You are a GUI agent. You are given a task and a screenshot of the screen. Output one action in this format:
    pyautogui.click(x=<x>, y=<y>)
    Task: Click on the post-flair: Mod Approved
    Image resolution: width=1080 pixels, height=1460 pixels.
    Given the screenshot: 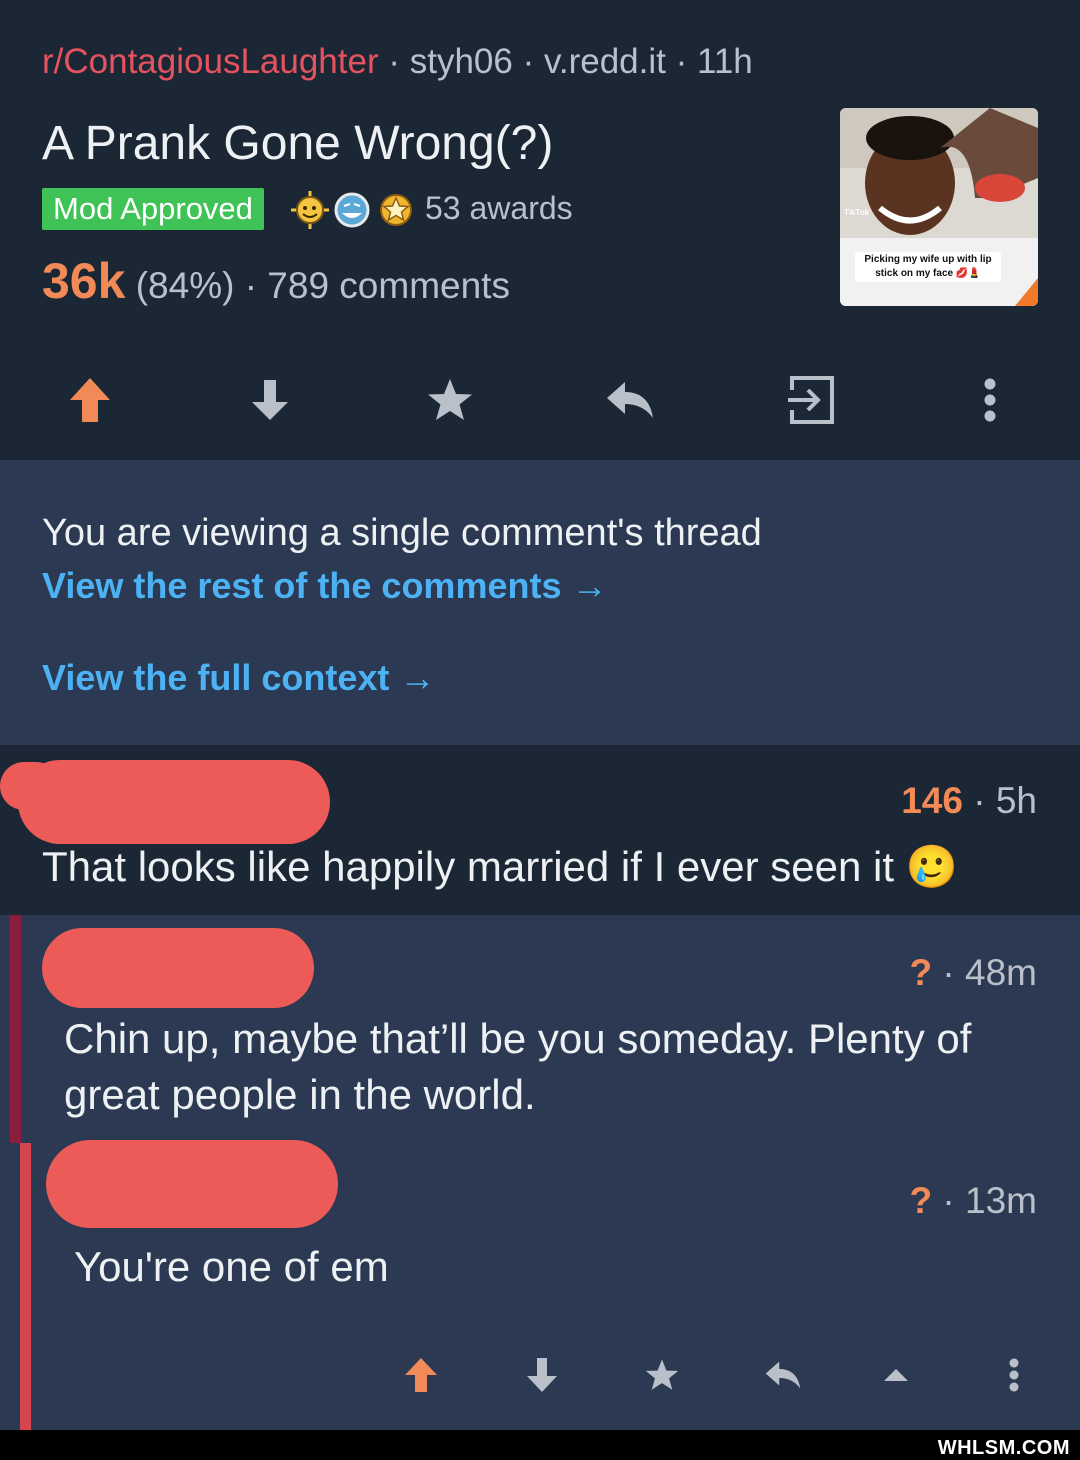 What is the action you would take?
    pyautogui.click(x=153, y=209)
    